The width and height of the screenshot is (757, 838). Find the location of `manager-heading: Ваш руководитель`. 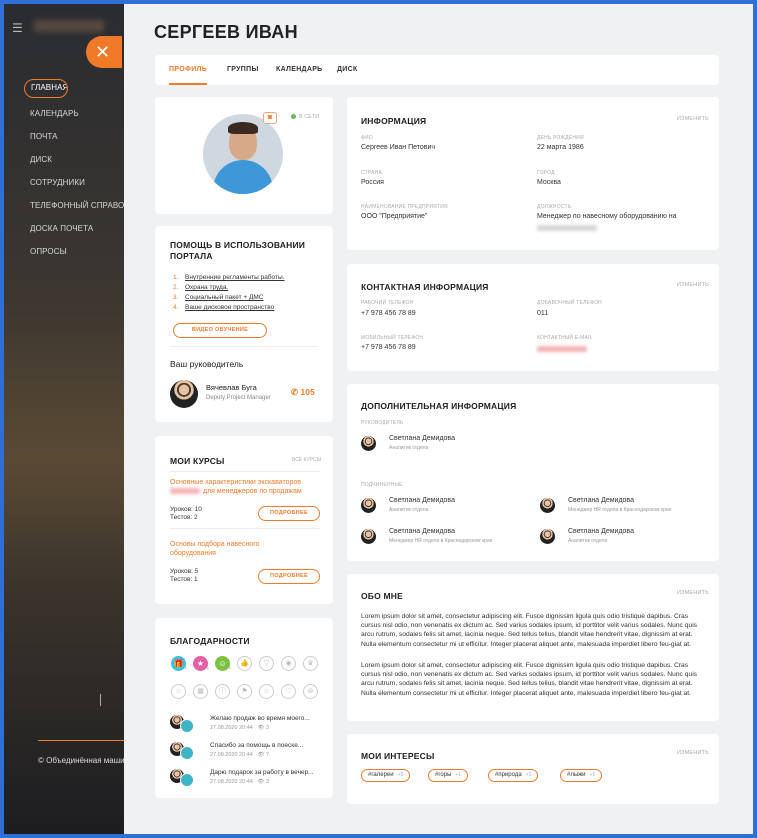

manager-heading: Ваш руководитель is located at coordinates (207, 364).